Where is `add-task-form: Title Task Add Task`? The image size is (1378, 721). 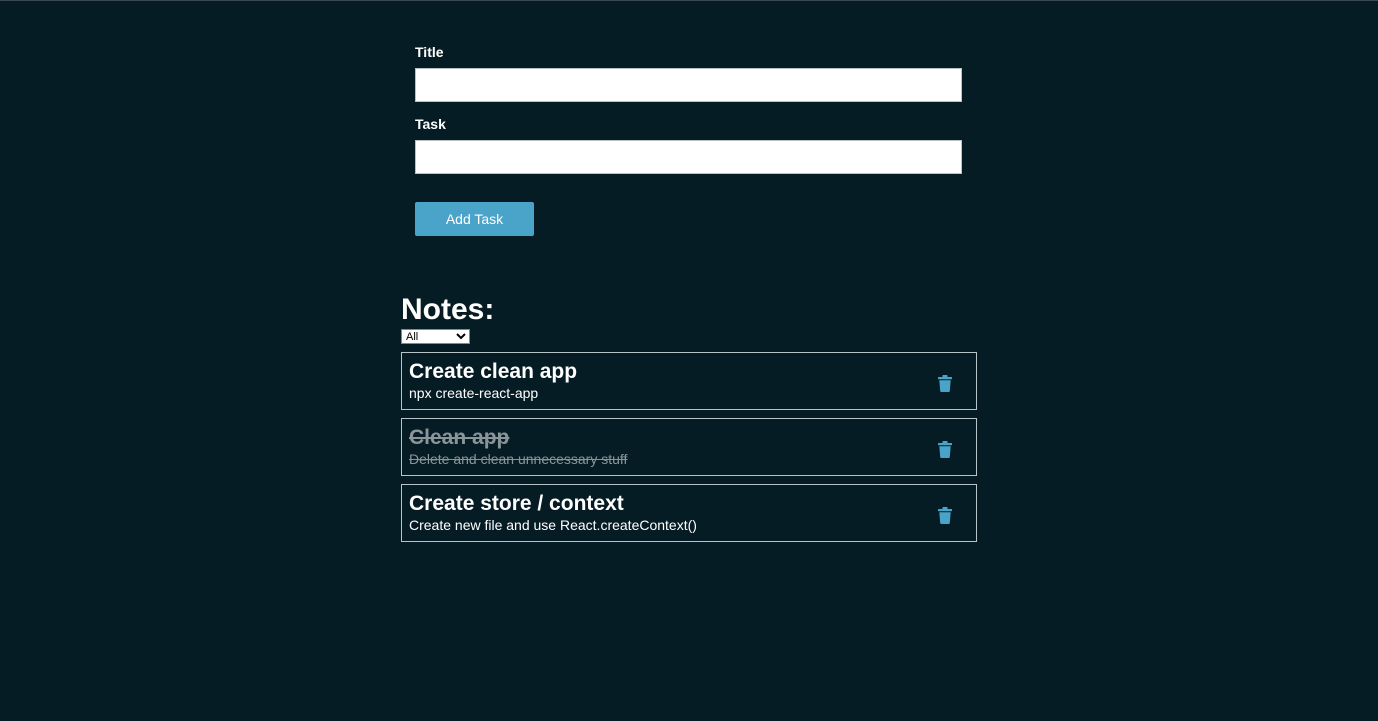 add-task-form: Title Task Add Task is located at coordinates (688, 140).